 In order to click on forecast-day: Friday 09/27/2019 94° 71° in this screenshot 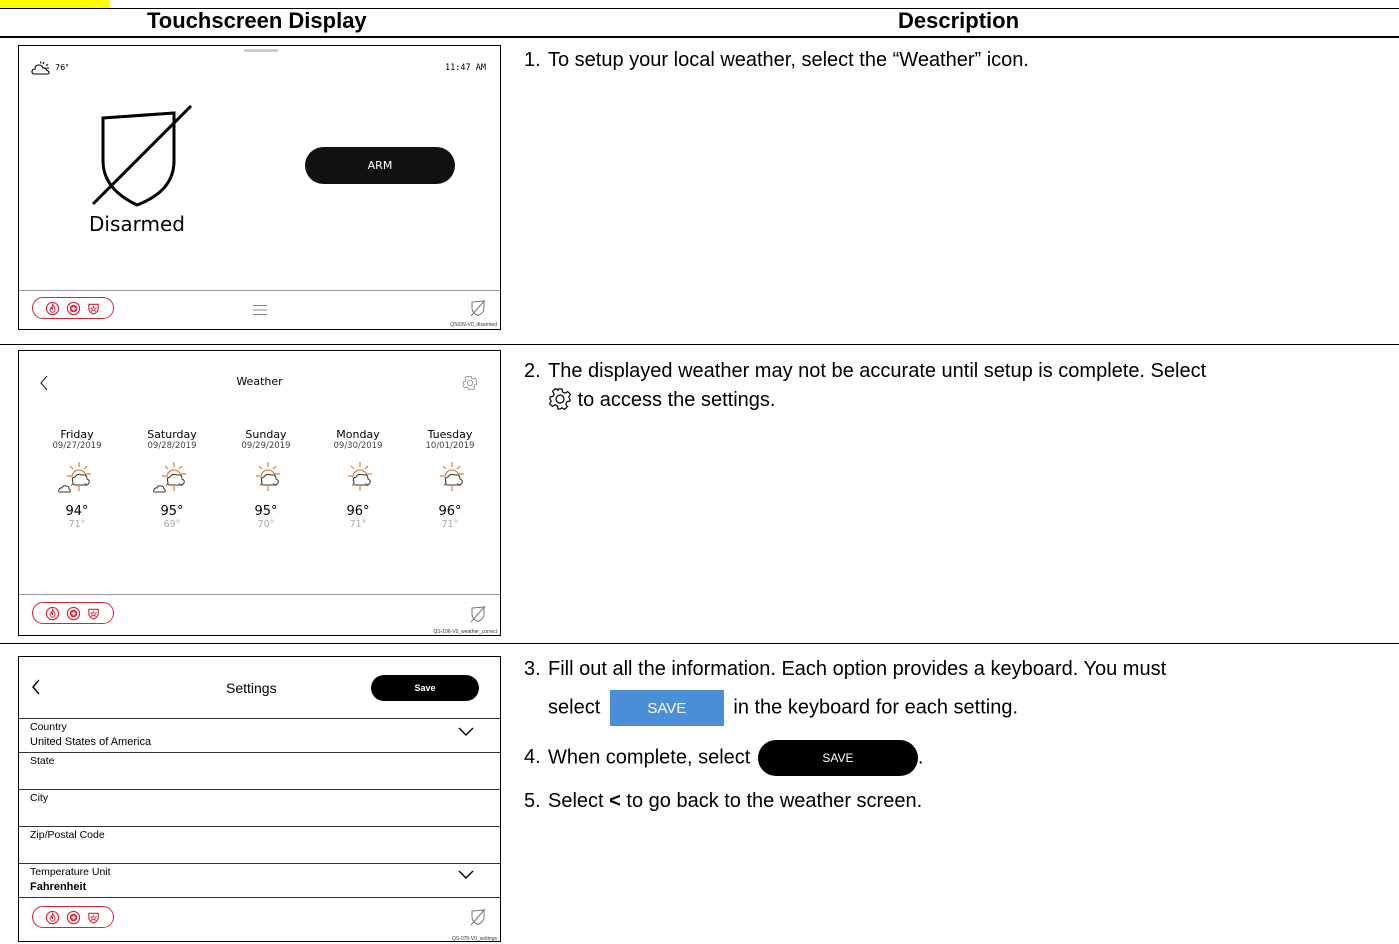, I will do `click(77, 479)`.